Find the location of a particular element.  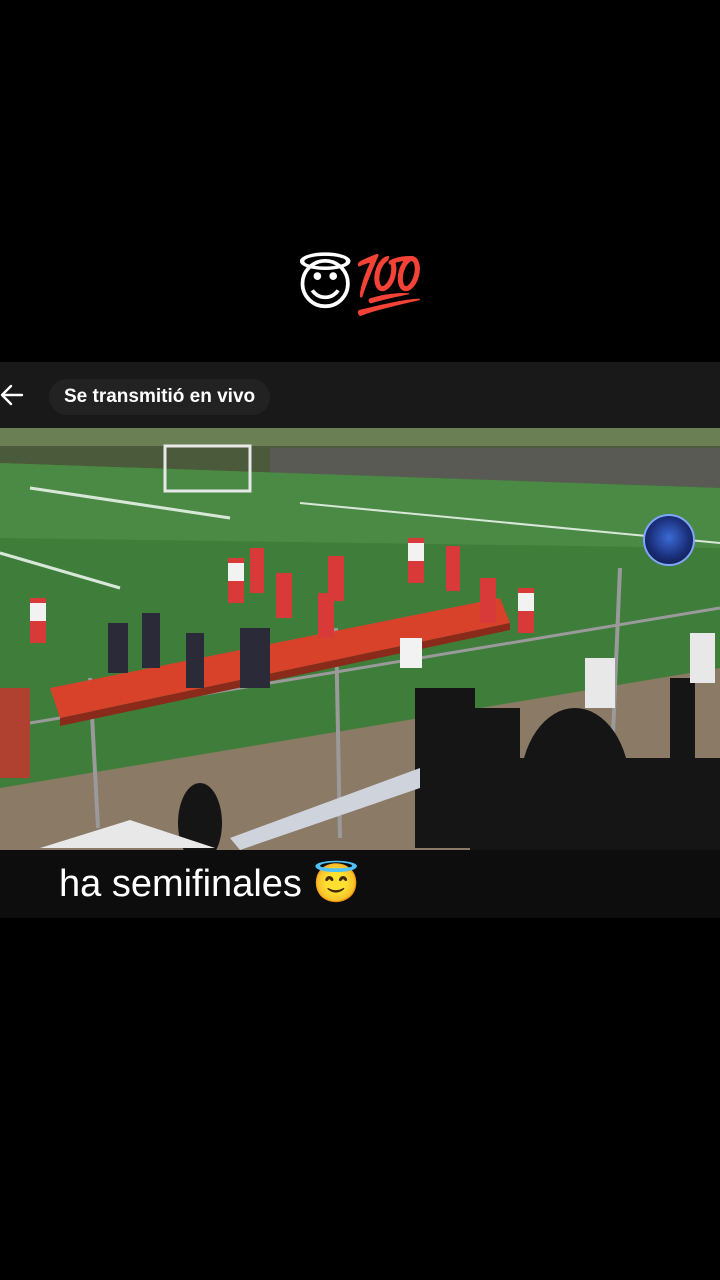

bottom-caption: ha semifinales 😇 is located at coordinates (209, 884).